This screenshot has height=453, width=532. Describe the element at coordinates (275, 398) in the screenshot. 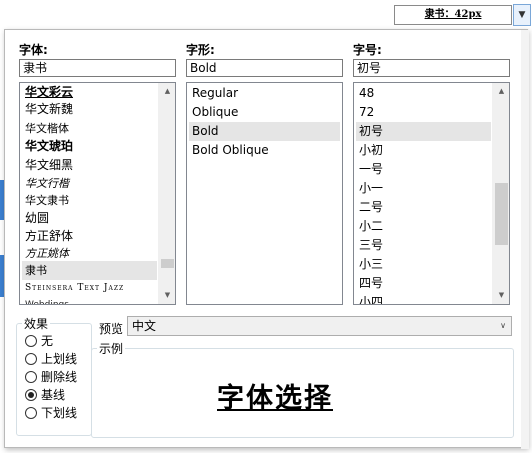

I see `sample-preview-text: 字体选择` at that location.